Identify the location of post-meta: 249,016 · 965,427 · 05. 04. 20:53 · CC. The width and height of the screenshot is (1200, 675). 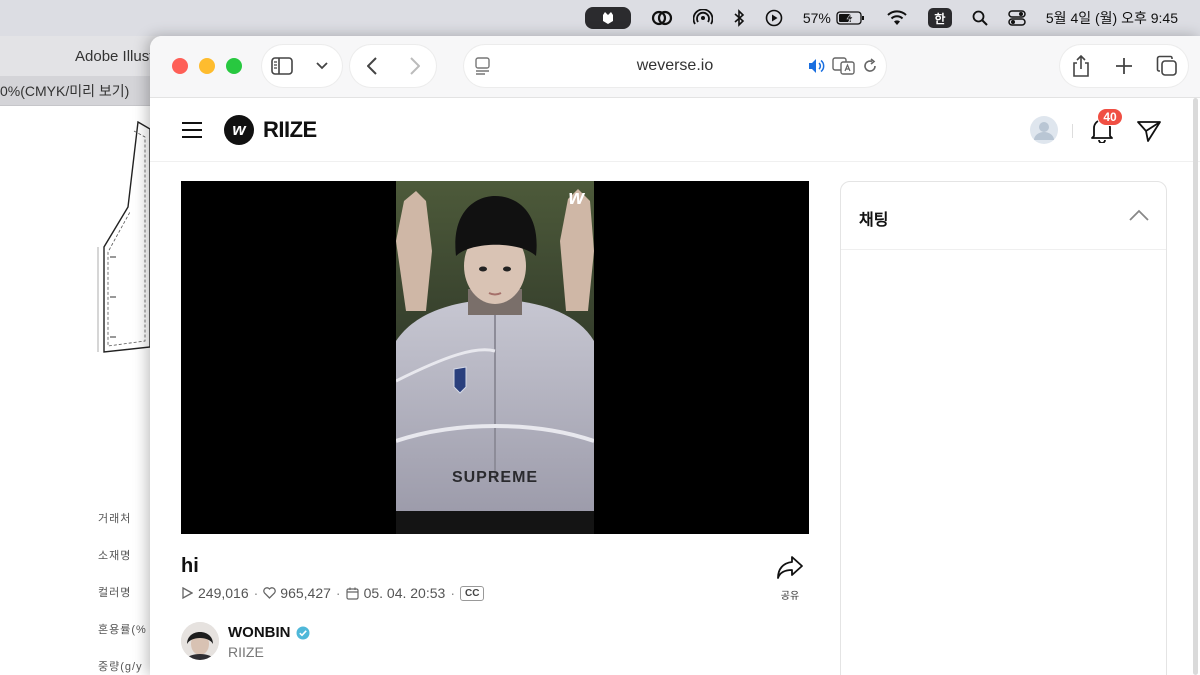
(333, 593).